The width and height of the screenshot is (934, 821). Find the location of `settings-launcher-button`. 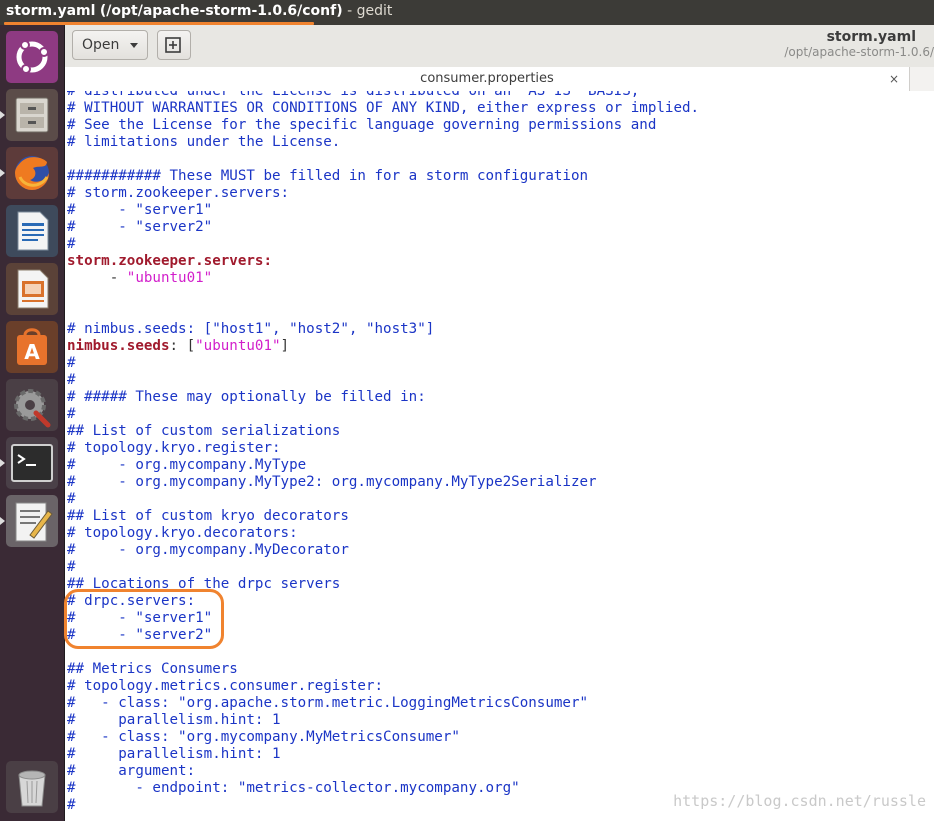

settings-launcher-button is located at coordinates (32, 405).